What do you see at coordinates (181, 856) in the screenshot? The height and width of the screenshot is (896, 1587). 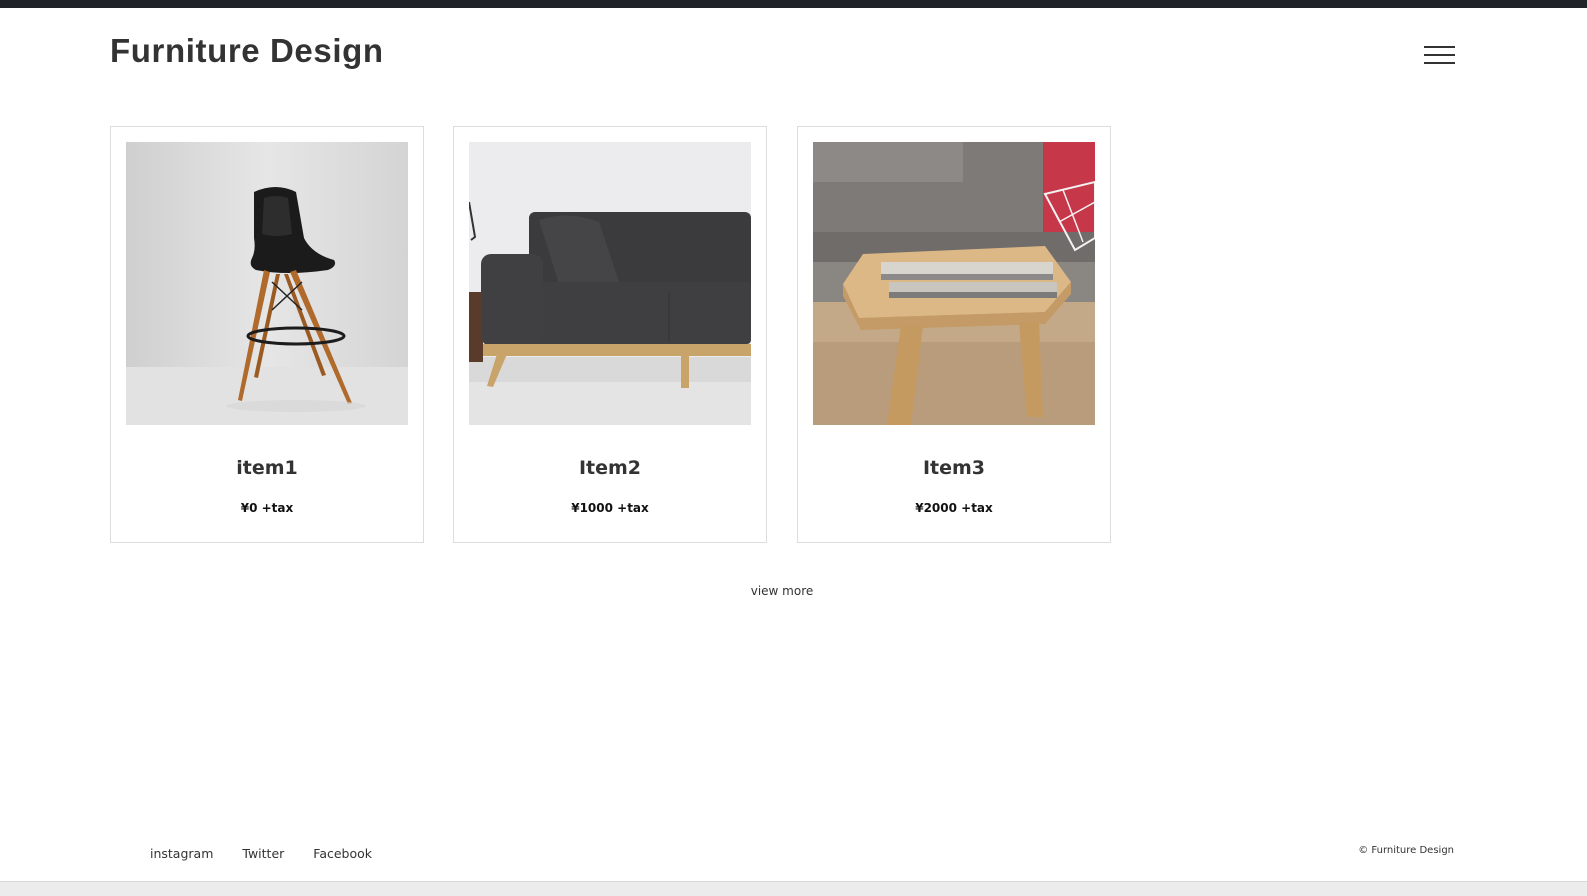 I see `footer-link-instagram: instagram` at bounding box center [181, 856].